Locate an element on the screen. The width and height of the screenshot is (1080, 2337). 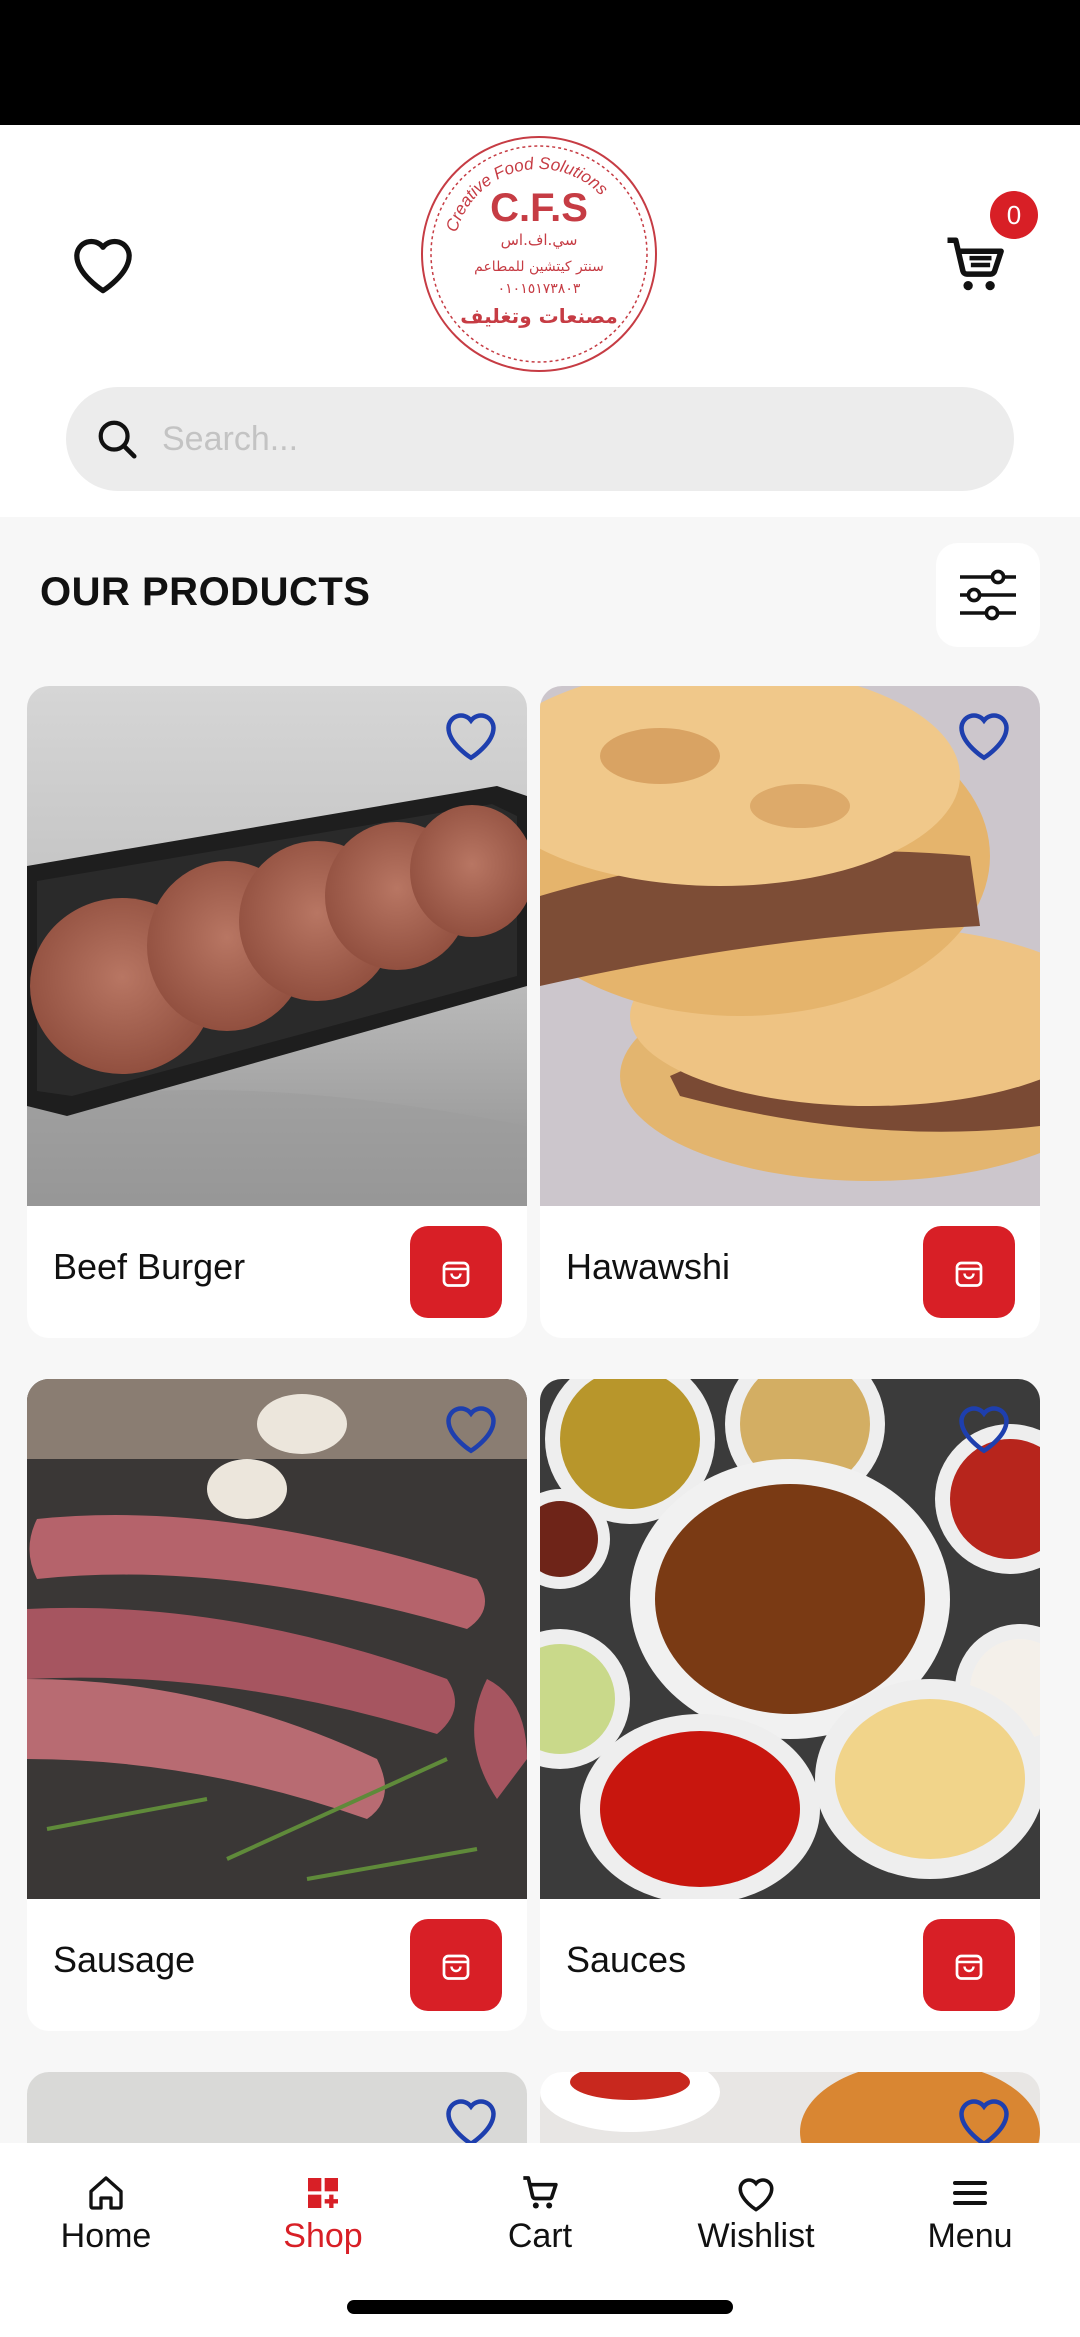
product-card: Beef Burger is located at coordinates (277, 1012).